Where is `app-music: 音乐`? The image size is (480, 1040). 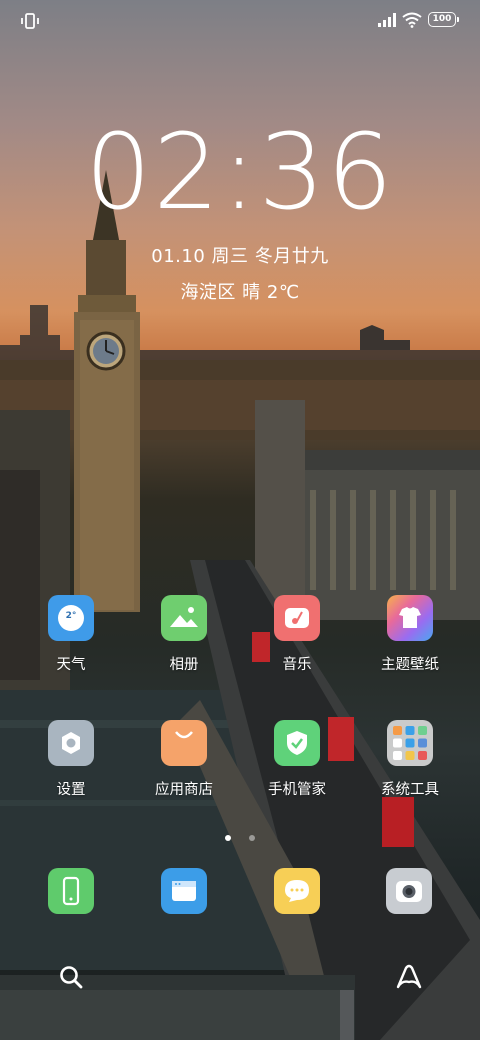
app-music: 音乐 is located at coordinates (297, 634).